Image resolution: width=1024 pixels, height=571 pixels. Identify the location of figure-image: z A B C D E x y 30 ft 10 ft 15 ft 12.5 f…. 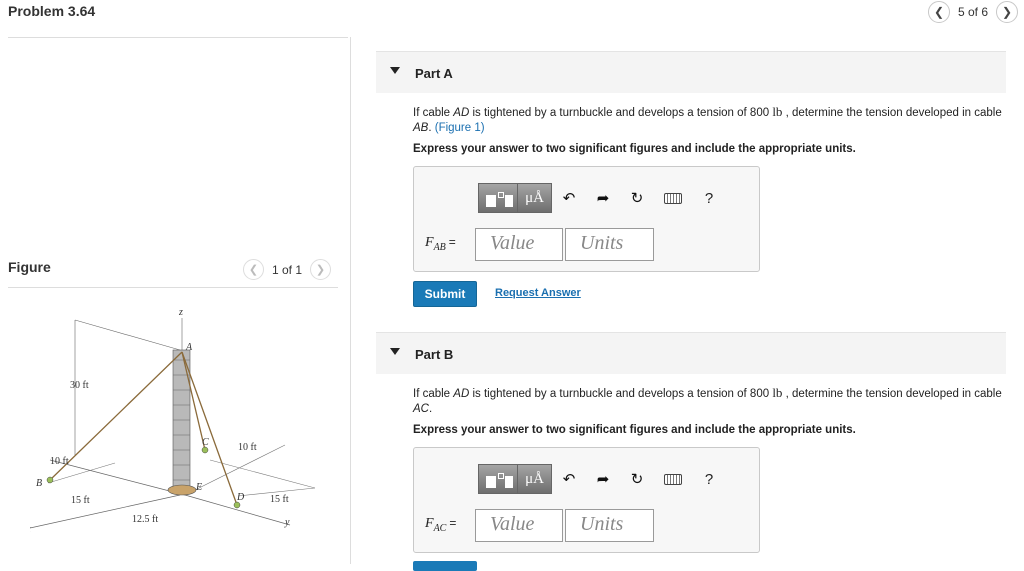
(180, 425).